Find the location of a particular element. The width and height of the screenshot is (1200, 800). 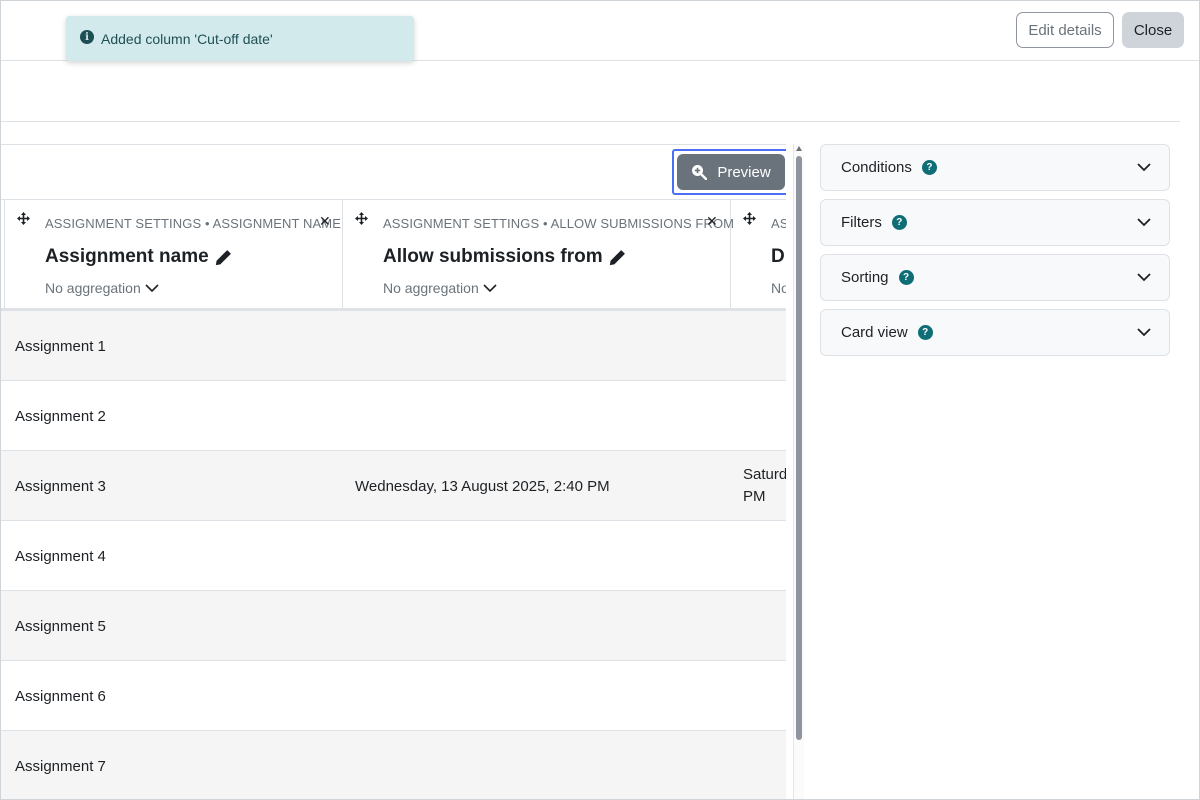

preview-button: Preview is located at coordinates (731, 172).